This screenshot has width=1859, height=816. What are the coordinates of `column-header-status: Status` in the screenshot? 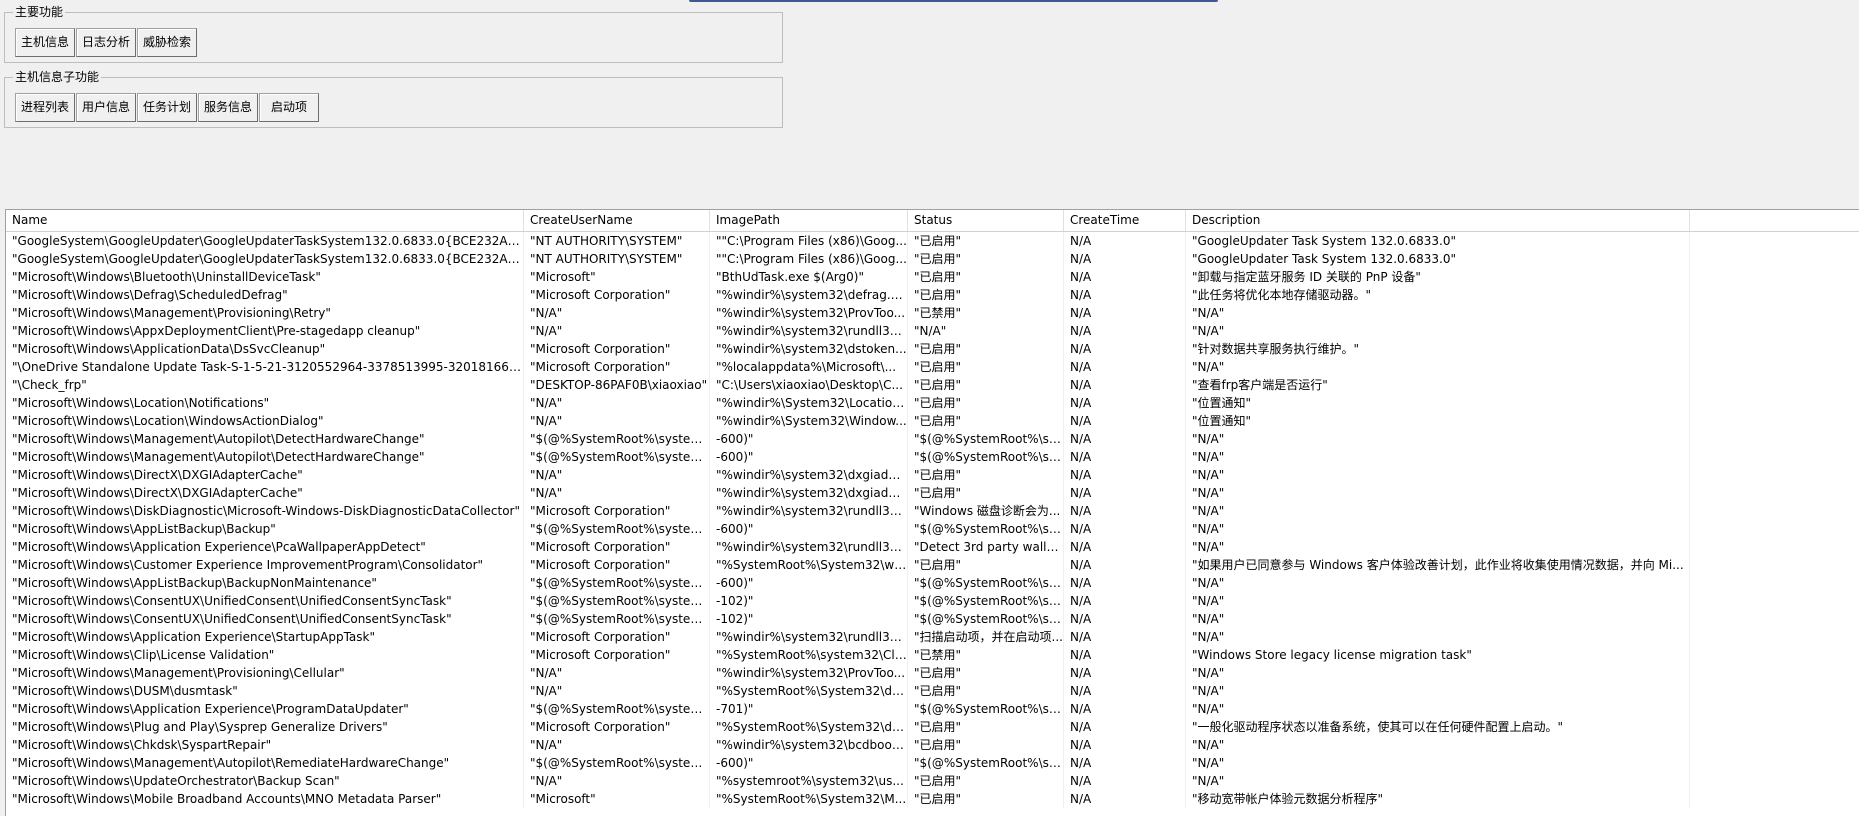 It's located at (986, 220).